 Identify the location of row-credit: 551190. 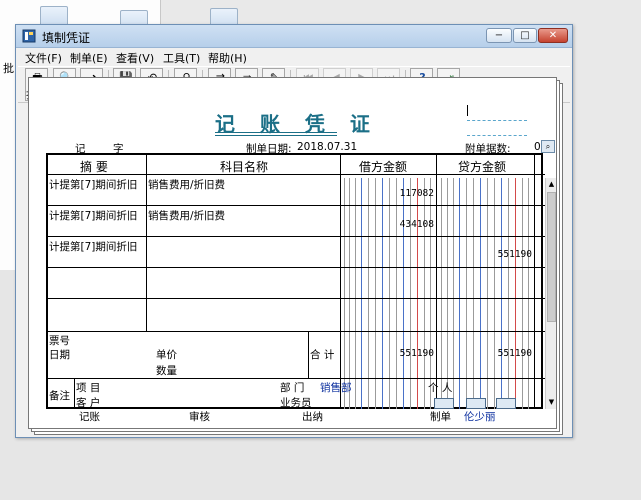
(484, 254).